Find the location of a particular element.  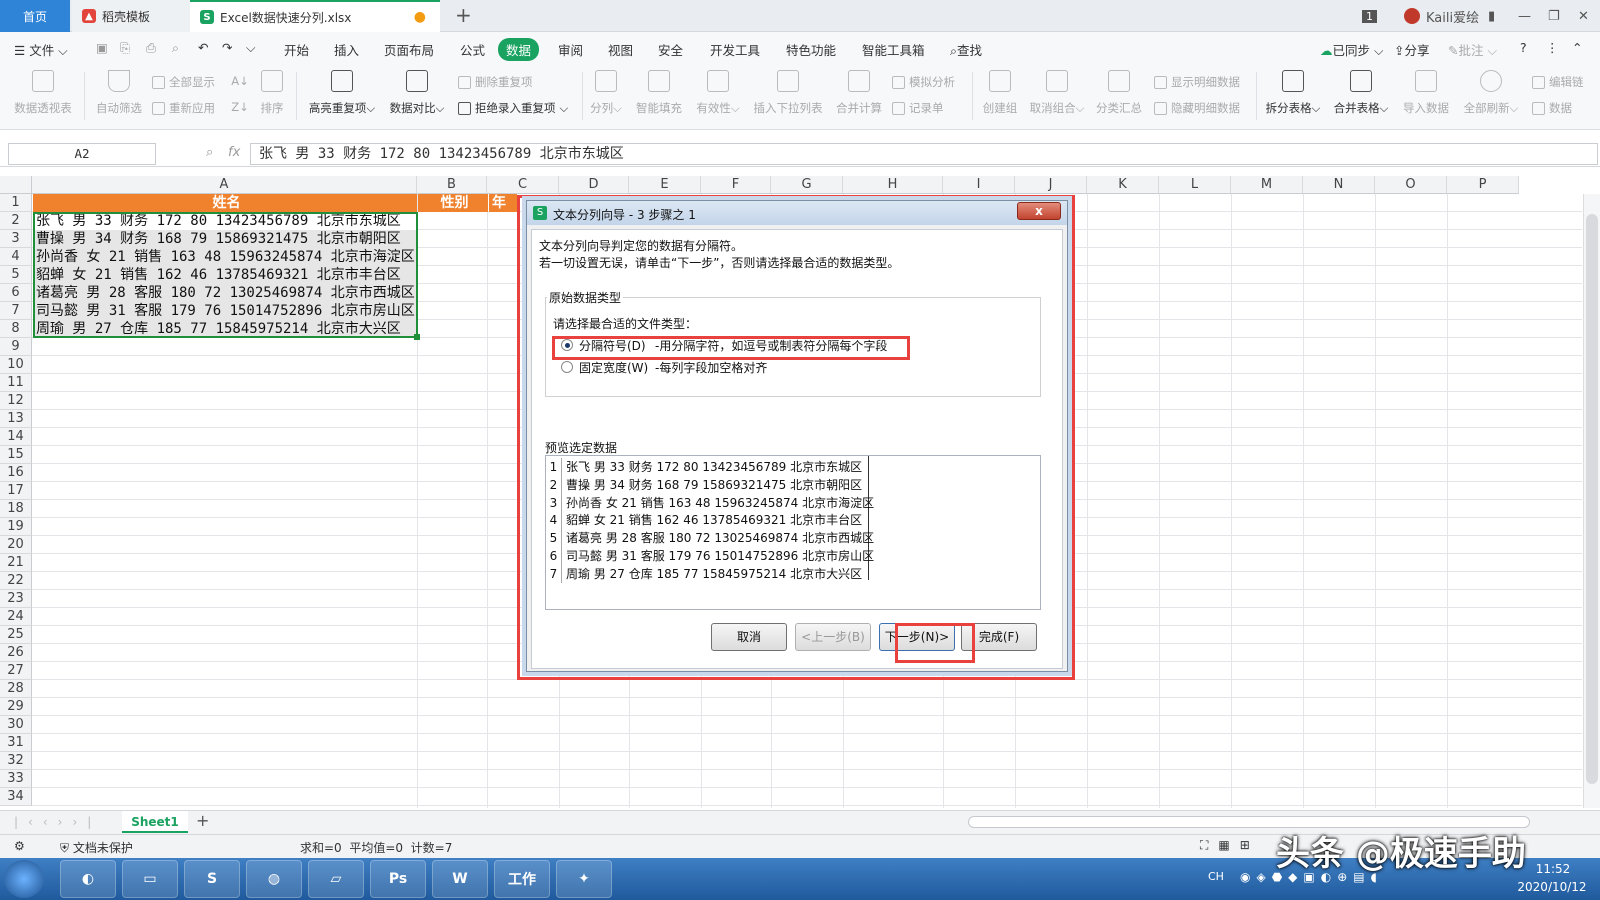

menu-features: 特色功能 is located at coordinates (811, 49).